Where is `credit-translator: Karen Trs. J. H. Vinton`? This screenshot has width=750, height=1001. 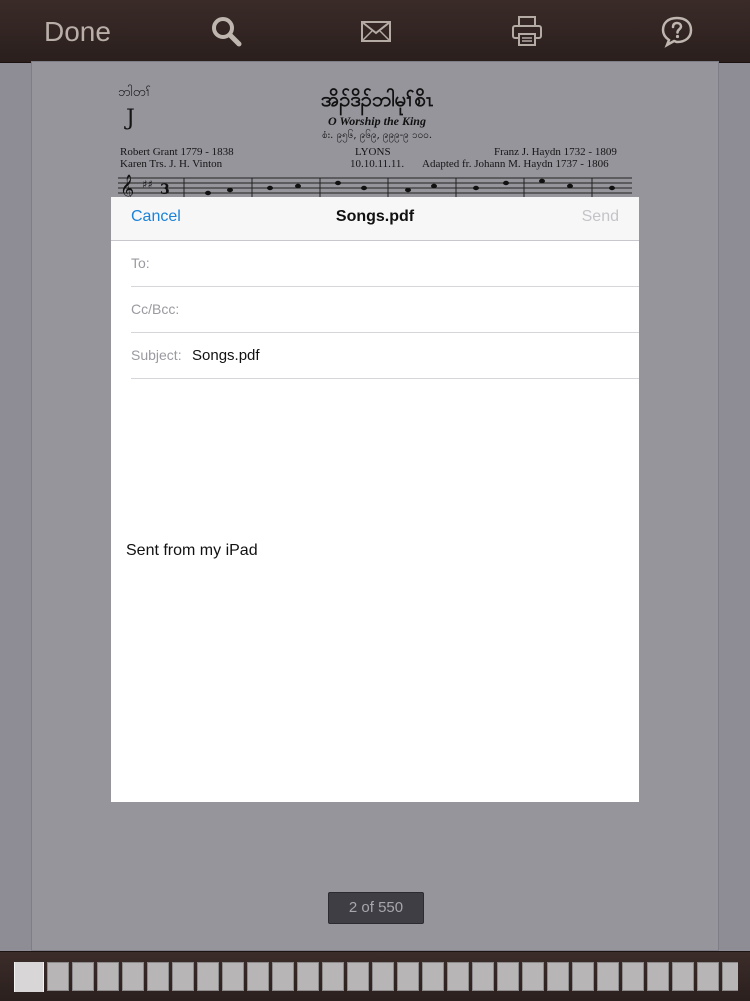
credit-translator: Karen Trs. J. H. Vinton is located at coordinates (171, 164).